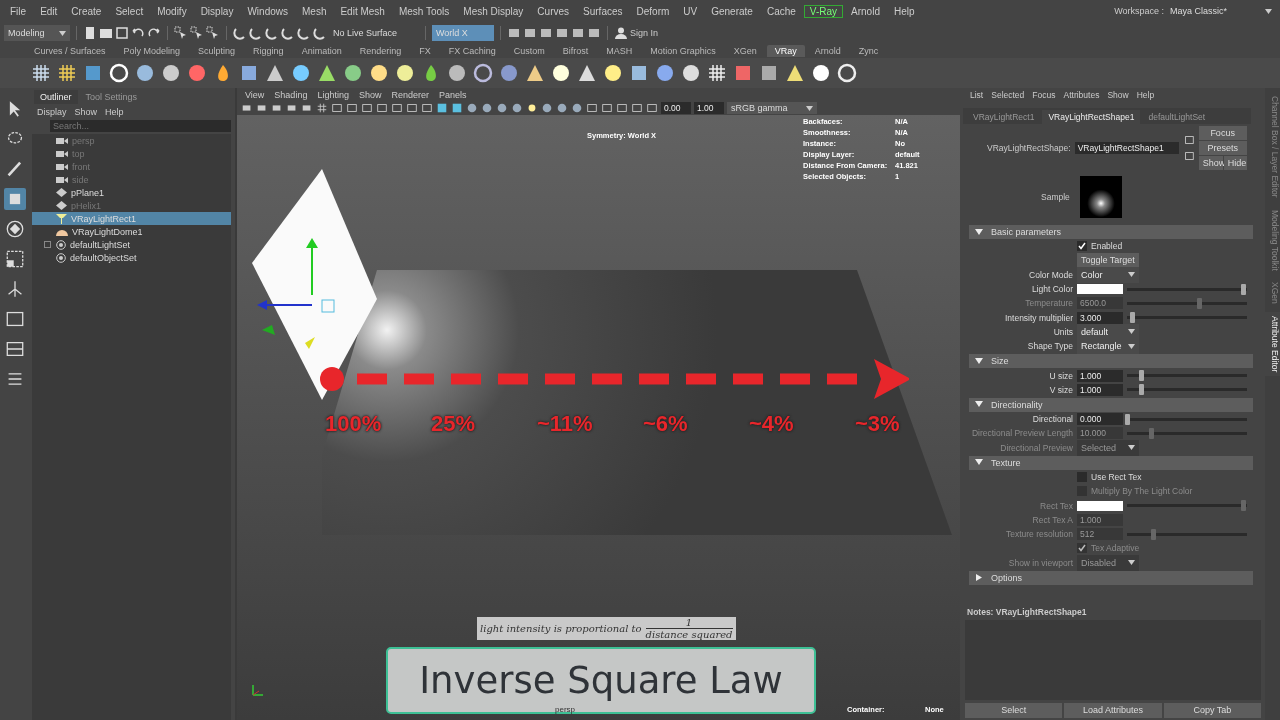  I want to click on menu-item: UV, so click(690, 11).